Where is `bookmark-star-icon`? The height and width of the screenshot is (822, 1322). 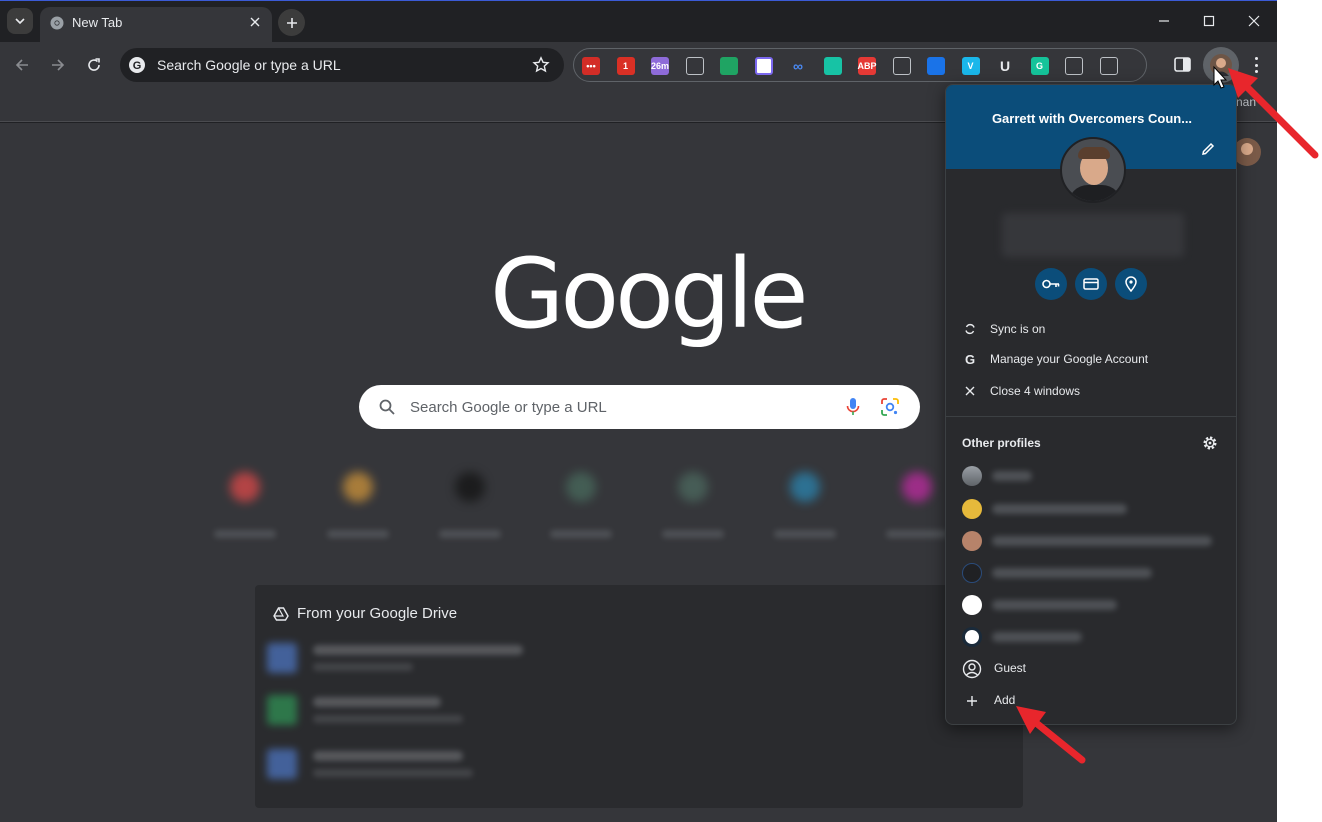 bookmark-star-icon is located at coordinates (541, 65).